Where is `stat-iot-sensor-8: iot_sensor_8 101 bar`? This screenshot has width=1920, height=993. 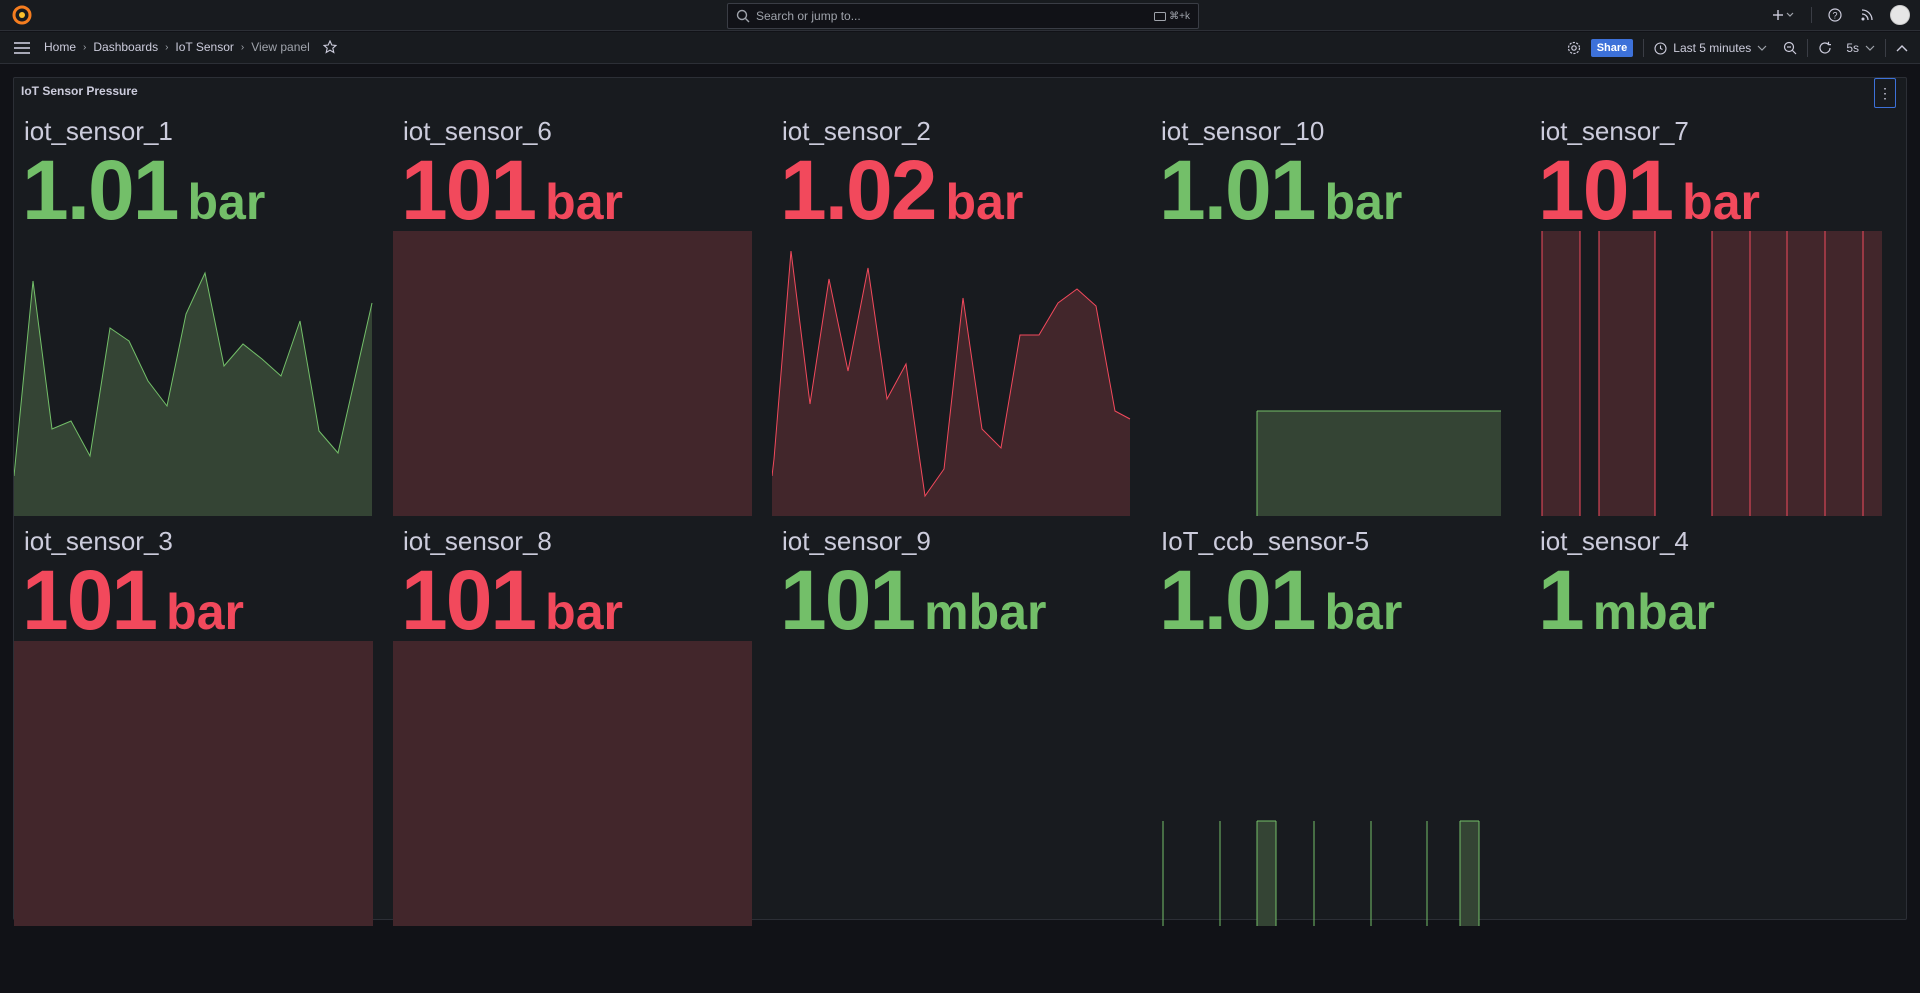
stat-iot-sensor-8: iot_sensor_8 101 bar is located at coordinates (572, 721).